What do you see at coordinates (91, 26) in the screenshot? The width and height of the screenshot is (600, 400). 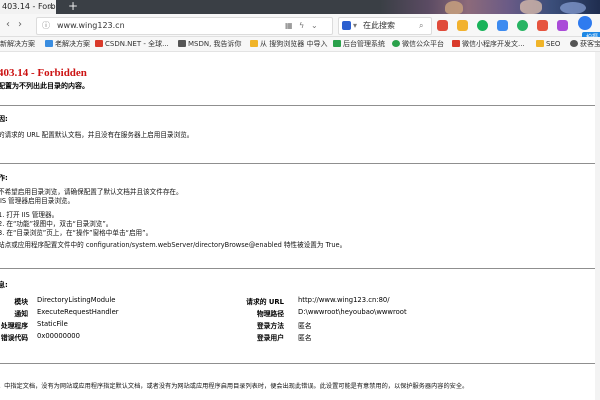 I see `url-text: www.wing123.cn` at bounding box center [91, 26].